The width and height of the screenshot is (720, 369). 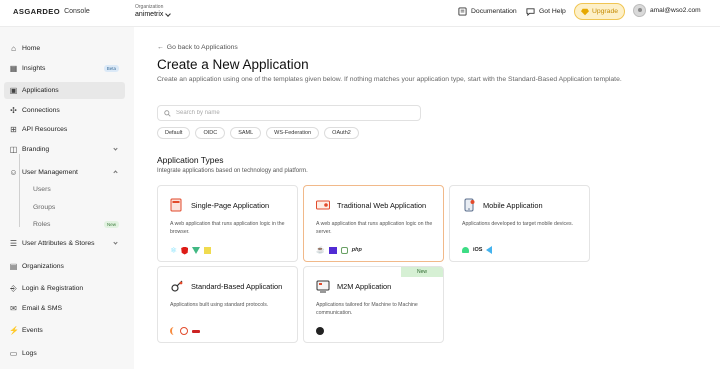 What do you see at coordinates (32, 330) in the screenshot?
I see `sidebar-item-label: Events` at bounding box center [32, 330].